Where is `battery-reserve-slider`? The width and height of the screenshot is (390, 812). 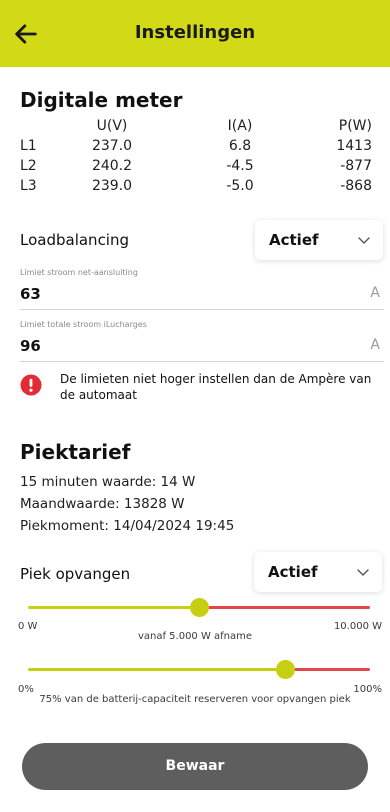
battery-reserve-slider is located at coordinates (199, 670).